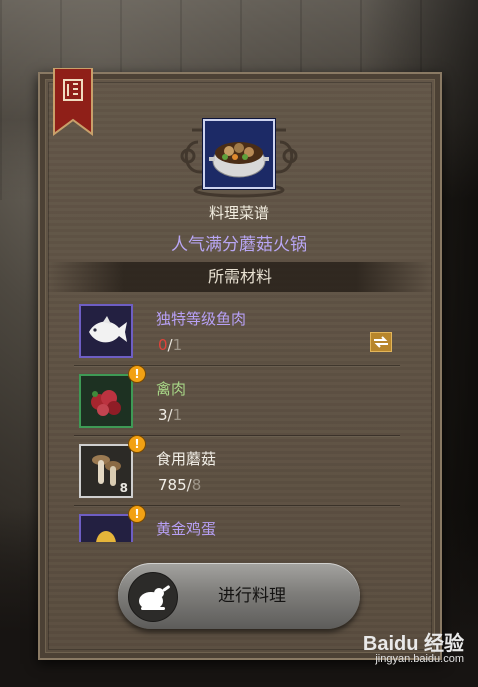 The height and width of the screenshot is (687, 478). I want to click on cook-button: 进行料理, so click(239, 596).